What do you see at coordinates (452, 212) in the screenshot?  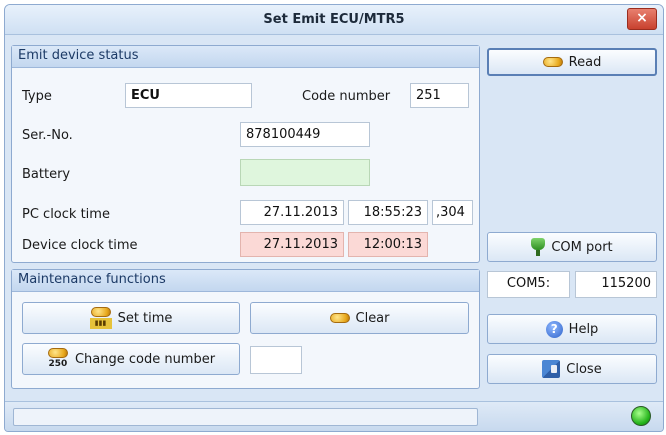 I see `pc-ms-field: ,304` at bounding box center [452, 212].